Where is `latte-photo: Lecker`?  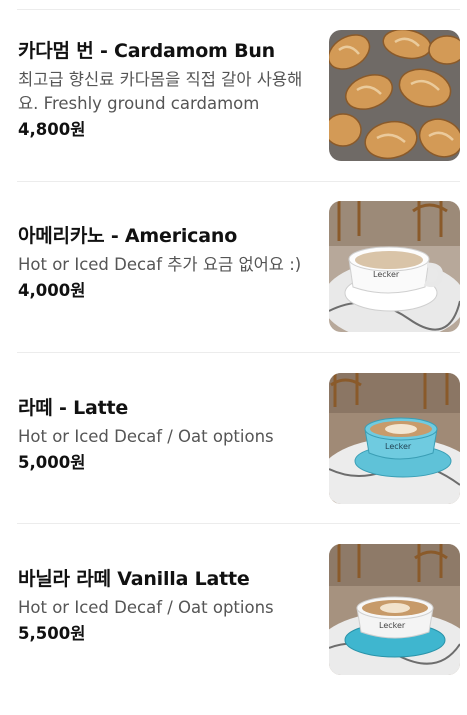 latte-photo: Lecker is located at coordinates (394, 438).